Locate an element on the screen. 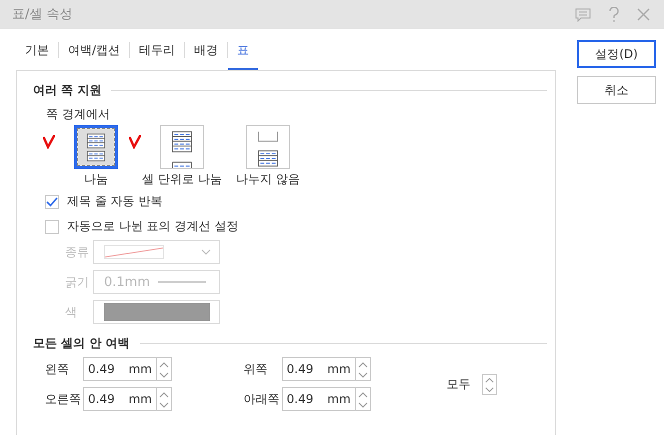 This screenshot has height=436, width=664. tab: 여백/캡션 is located at coordinates (94, 49).